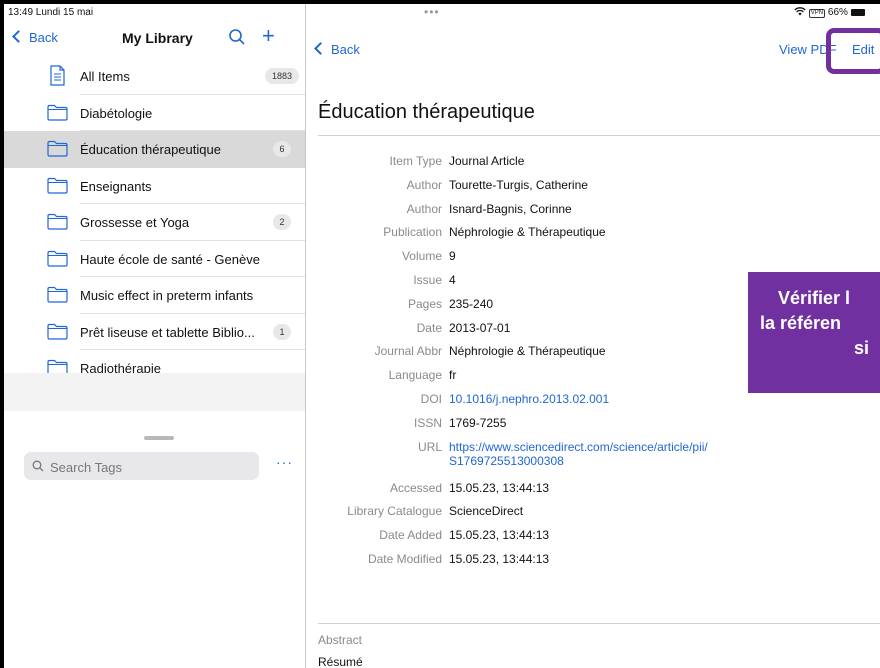 The image size is (880, 668). I want to click on field-value: 2013-07-01, so click(480, 327).